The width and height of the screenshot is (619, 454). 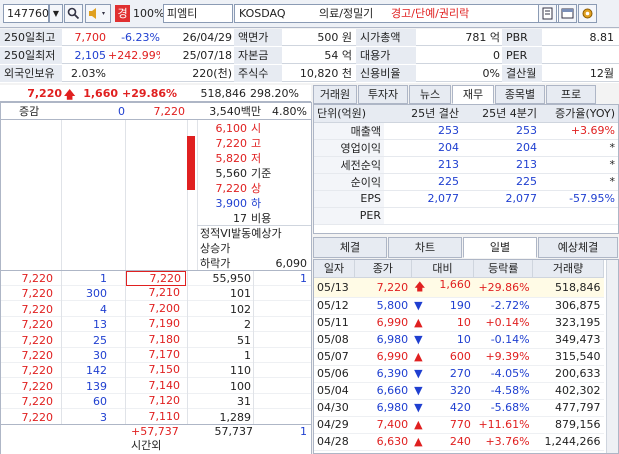 I want to click on daily-change: 320, so click(x=460, y=390).